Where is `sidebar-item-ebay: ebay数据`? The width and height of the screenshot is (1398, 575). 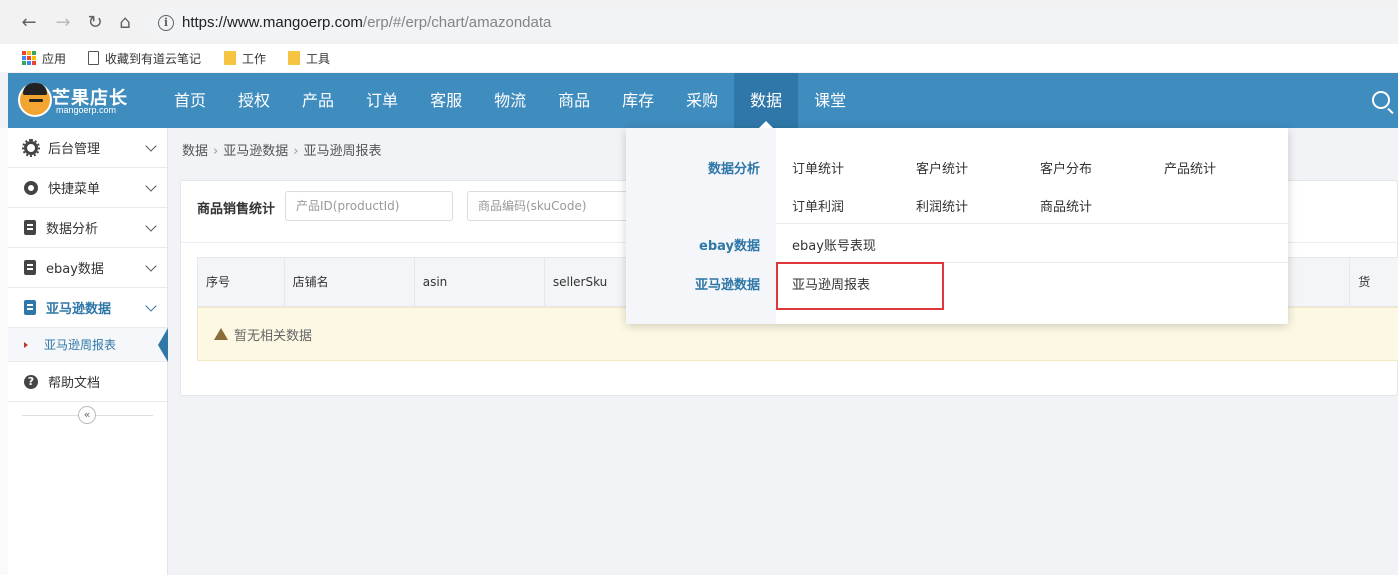
sidebar-item-ebay: ebay数据 is located at coordinates (87, 268).